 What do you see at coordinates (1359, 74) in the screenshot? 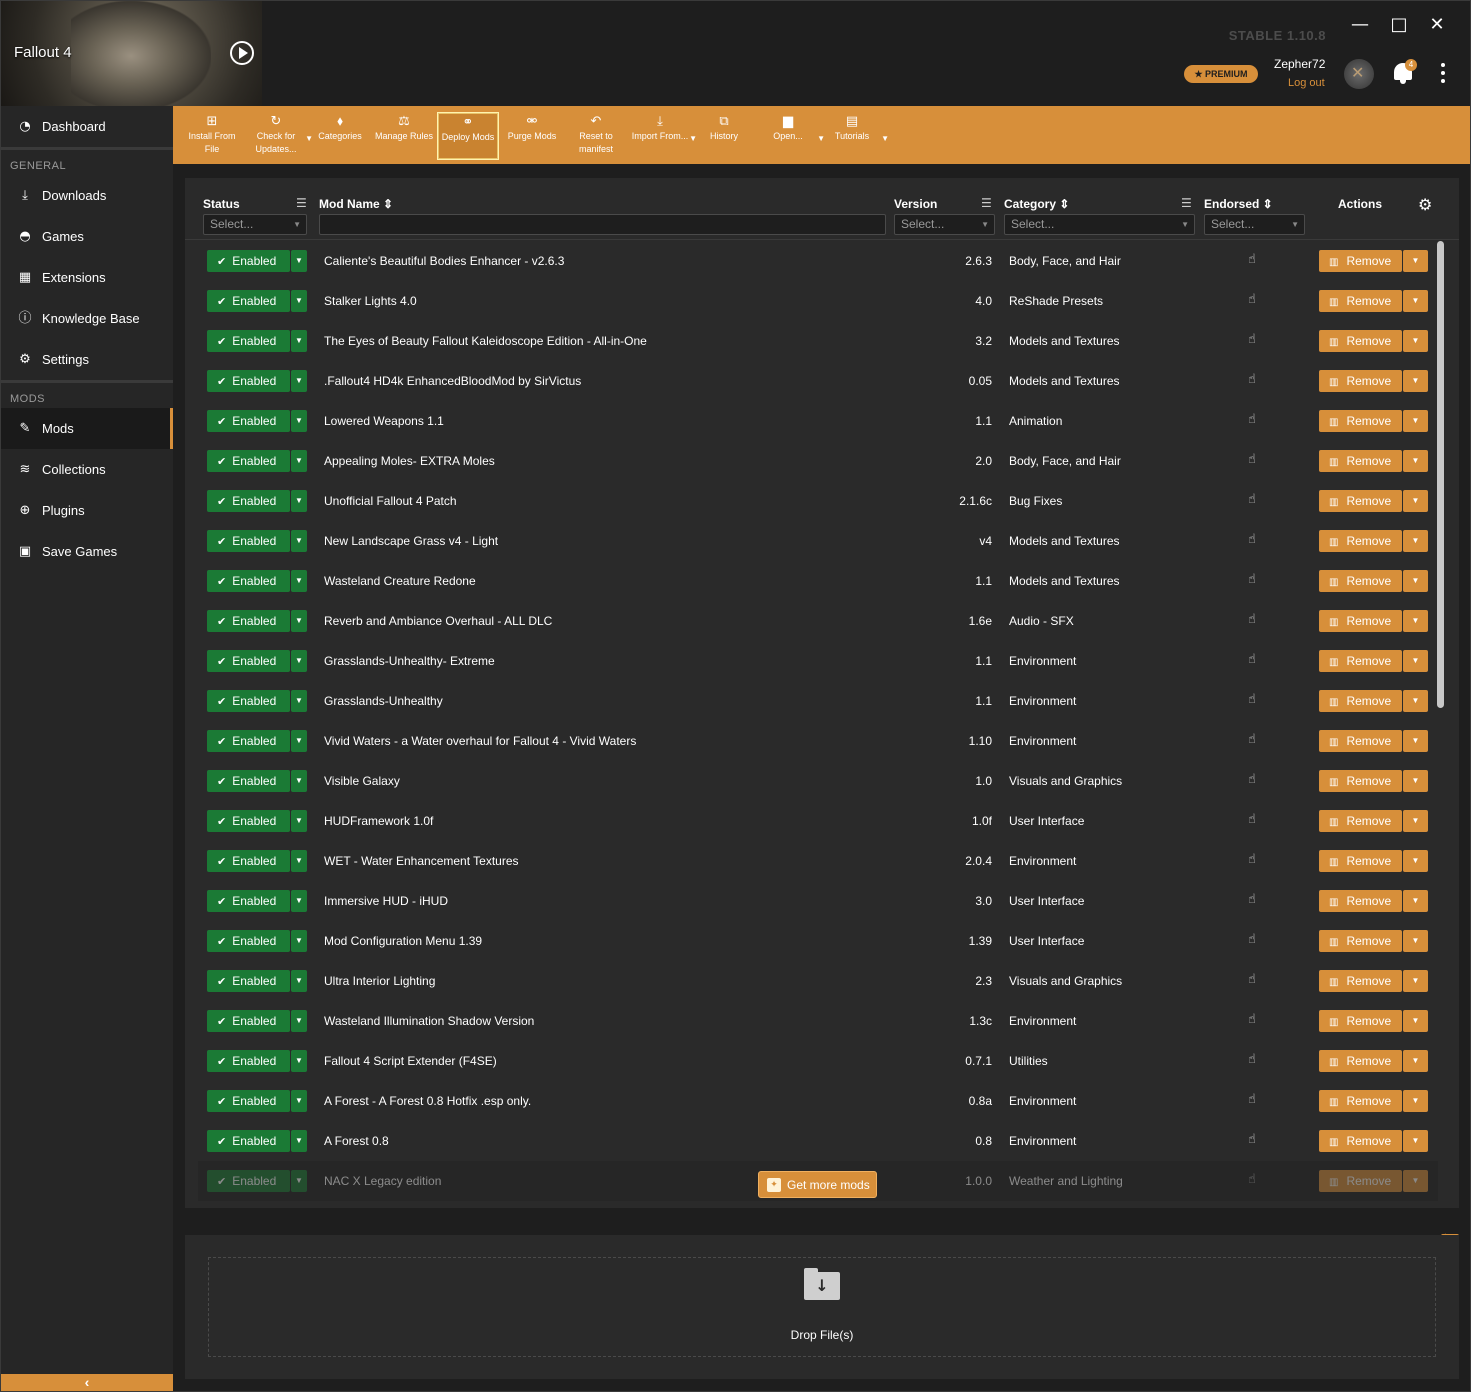
I see `avatar` at bounding box center [1359, 74].